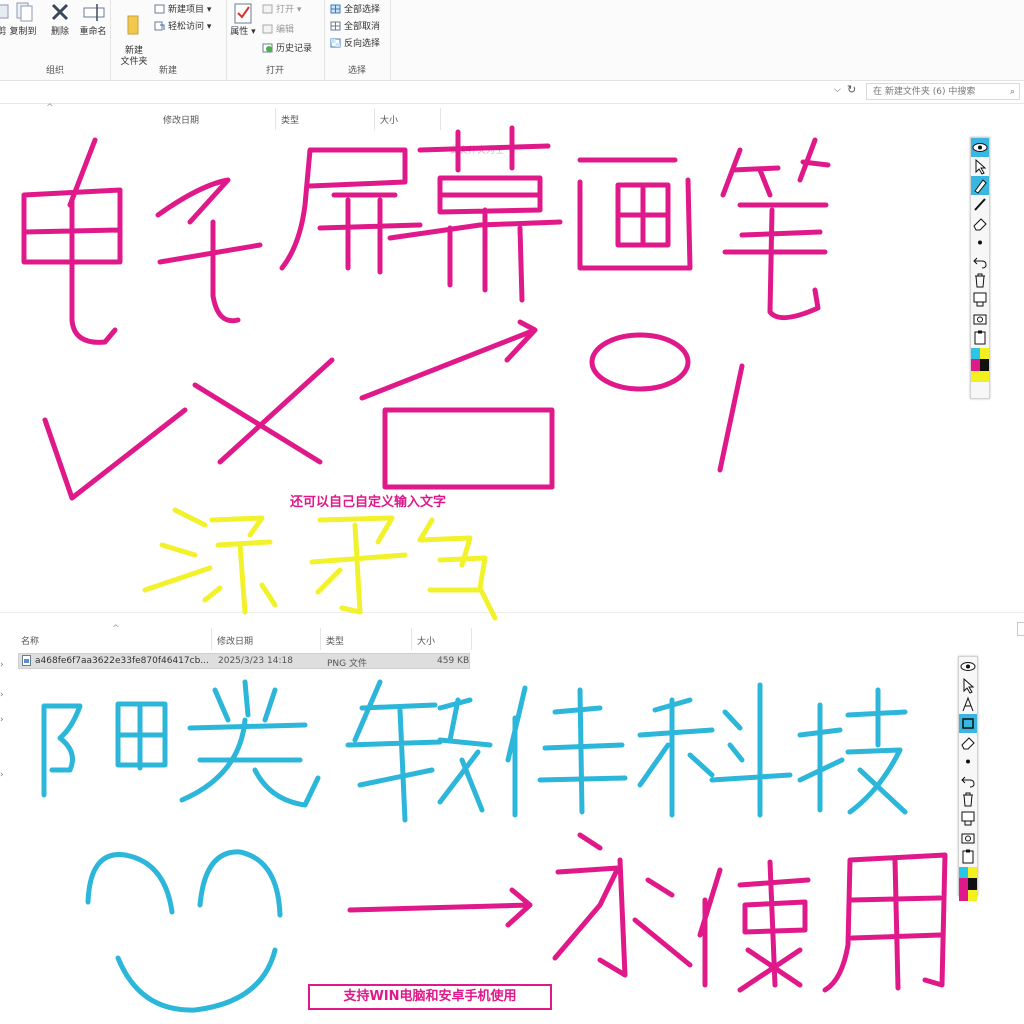  Describe the element at coordinates (453, 661) in the screenshot. I see `file-size: 459 KB` at that location.